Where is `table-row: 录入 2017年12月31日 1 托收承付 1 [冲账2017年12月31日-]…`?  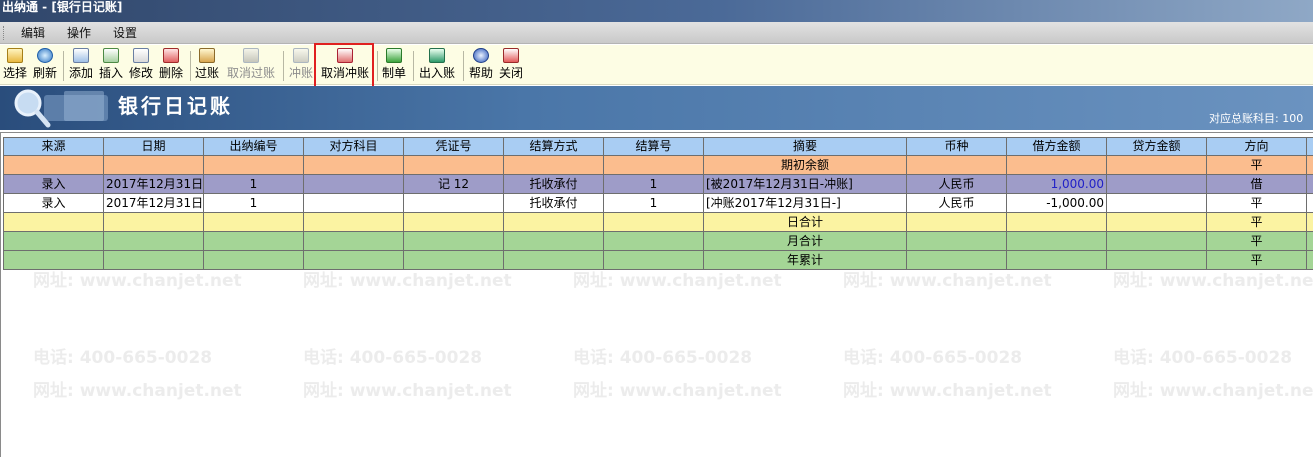
table-row: 录入 2017年12月31日 1 托收承付 1 [冲账2017年12月31日-]… is located at coordinates (658, 203).